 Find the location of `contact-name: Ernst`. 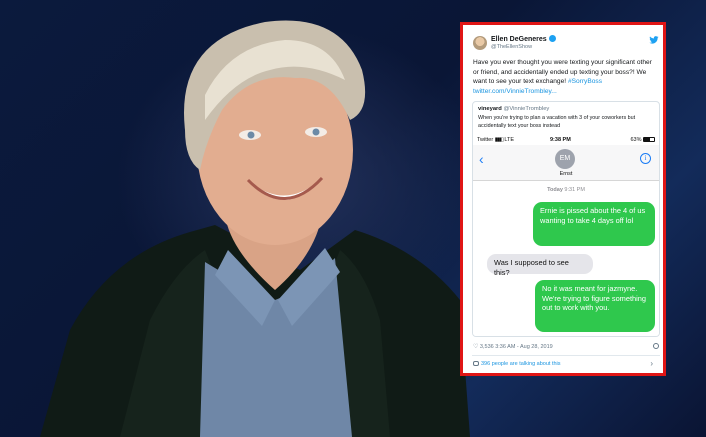

contact-name: Ernst is located at coordinates (566, 174).